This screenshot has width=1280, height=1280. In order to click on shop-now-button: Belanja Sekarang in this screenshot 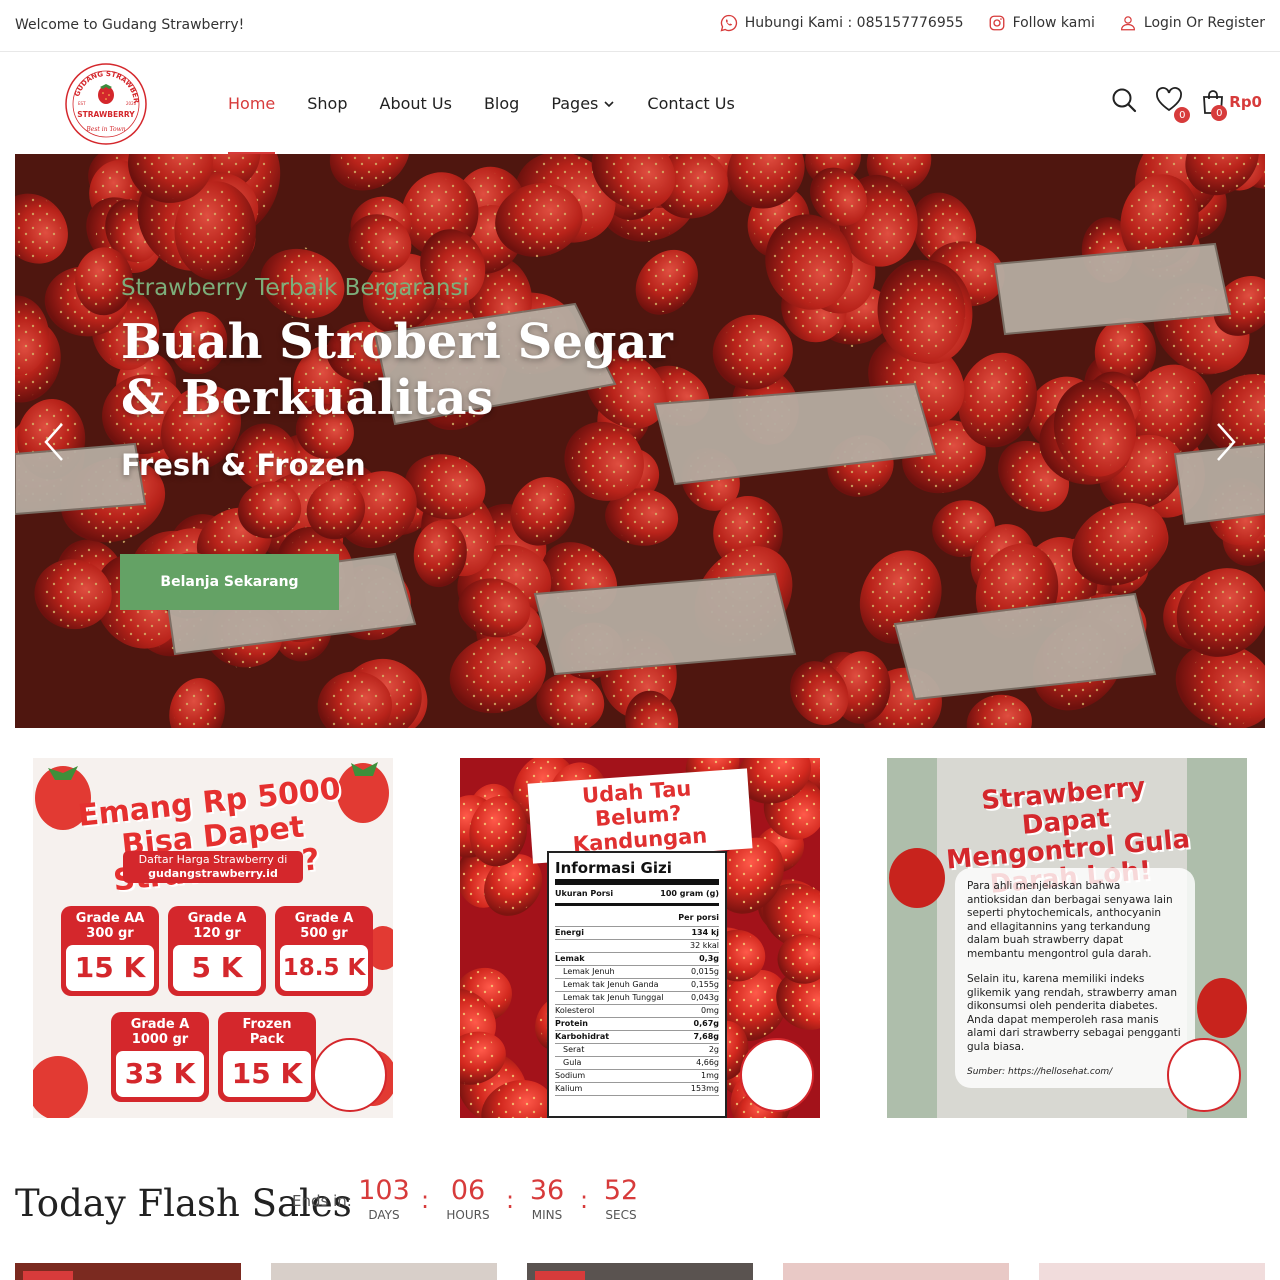, I will do `click(229, 582)`.